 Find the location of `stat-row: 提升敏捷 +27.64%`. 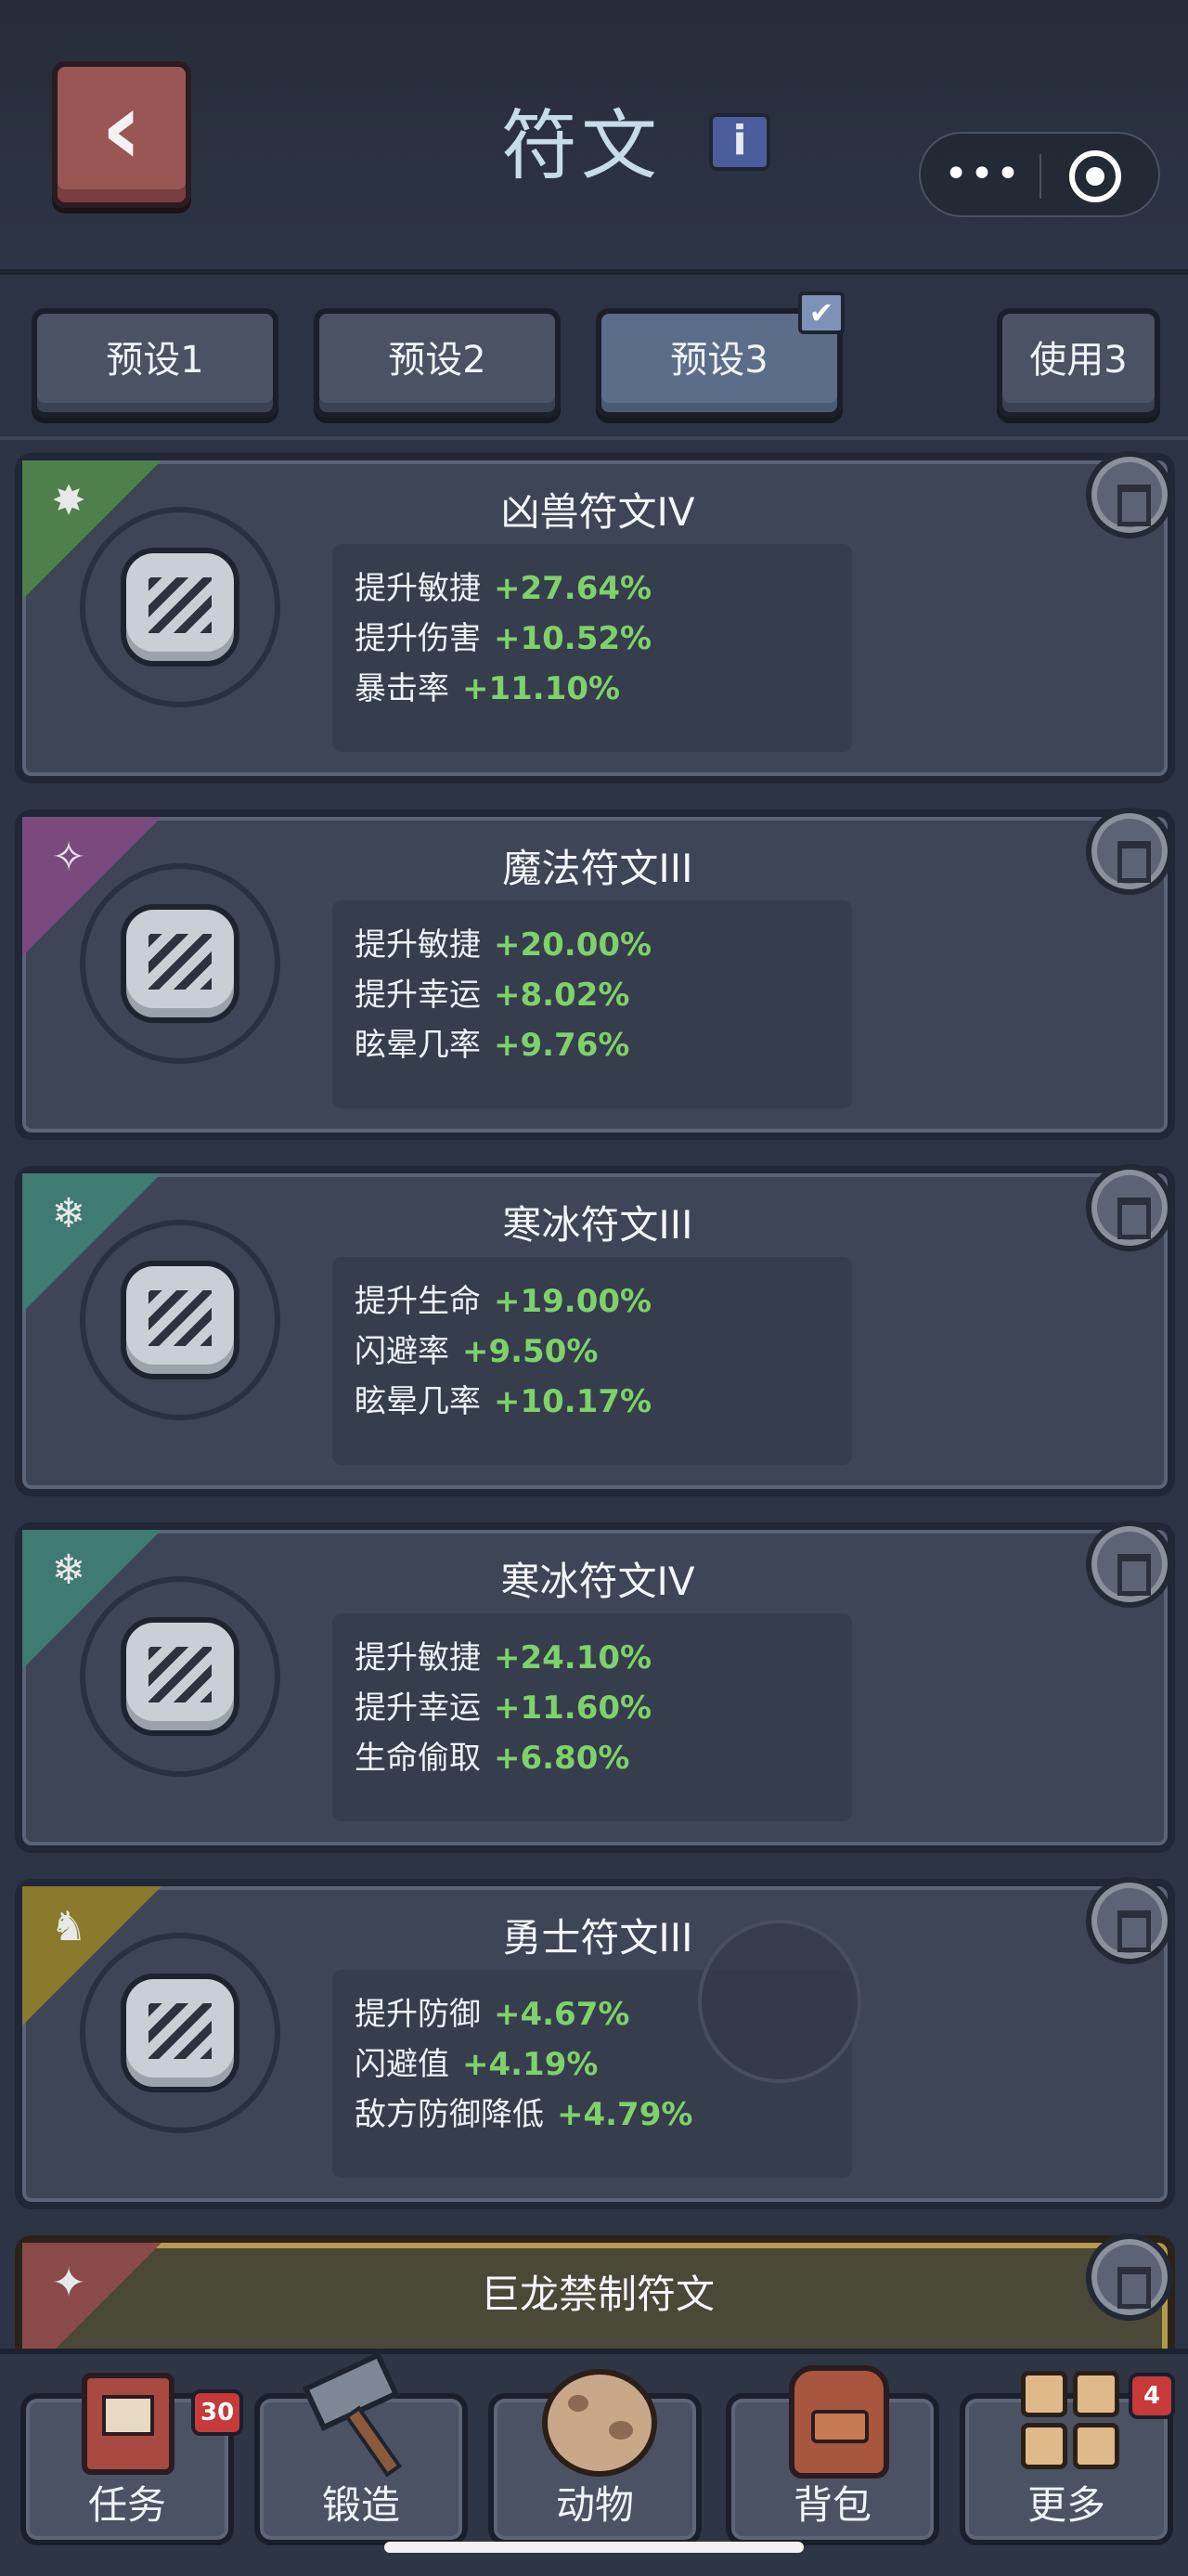

stat-row: 提升敏捷 +27.64% is located at coordinates (503, 585).